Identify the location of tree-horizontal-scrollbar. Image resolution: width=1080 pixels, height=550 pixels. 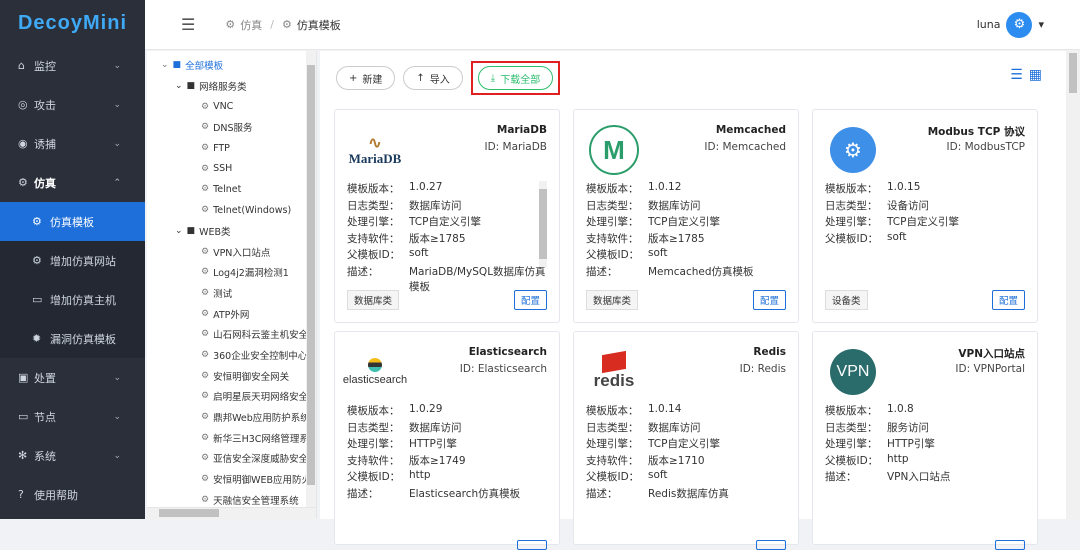
(231, 513).